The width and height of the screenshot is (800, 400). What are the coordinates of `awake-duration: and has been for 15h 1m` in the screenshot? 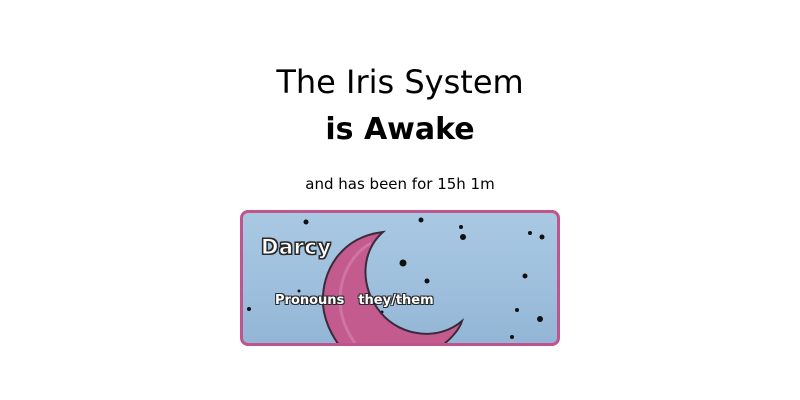 It's located at (400, 184).